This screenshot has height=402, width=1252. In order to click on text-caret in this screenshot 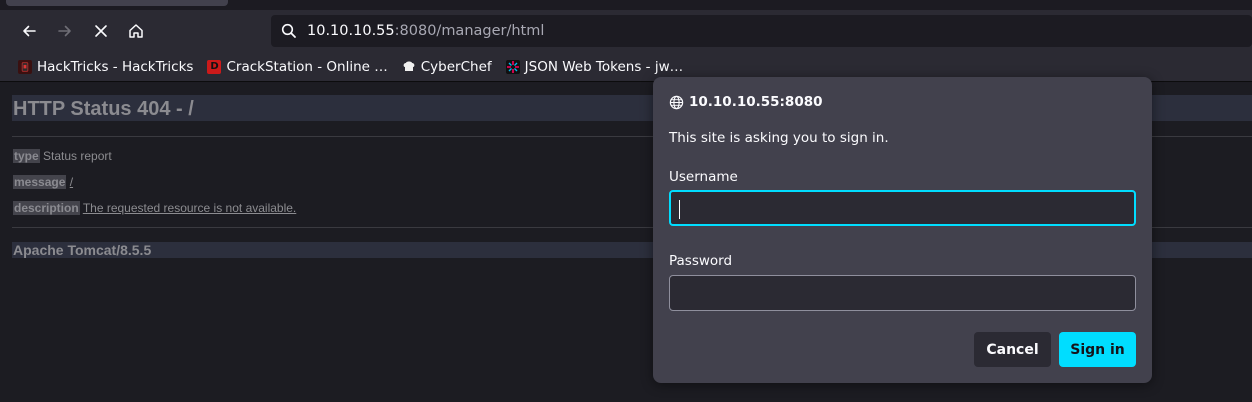, I will do `click(679, 209)`.